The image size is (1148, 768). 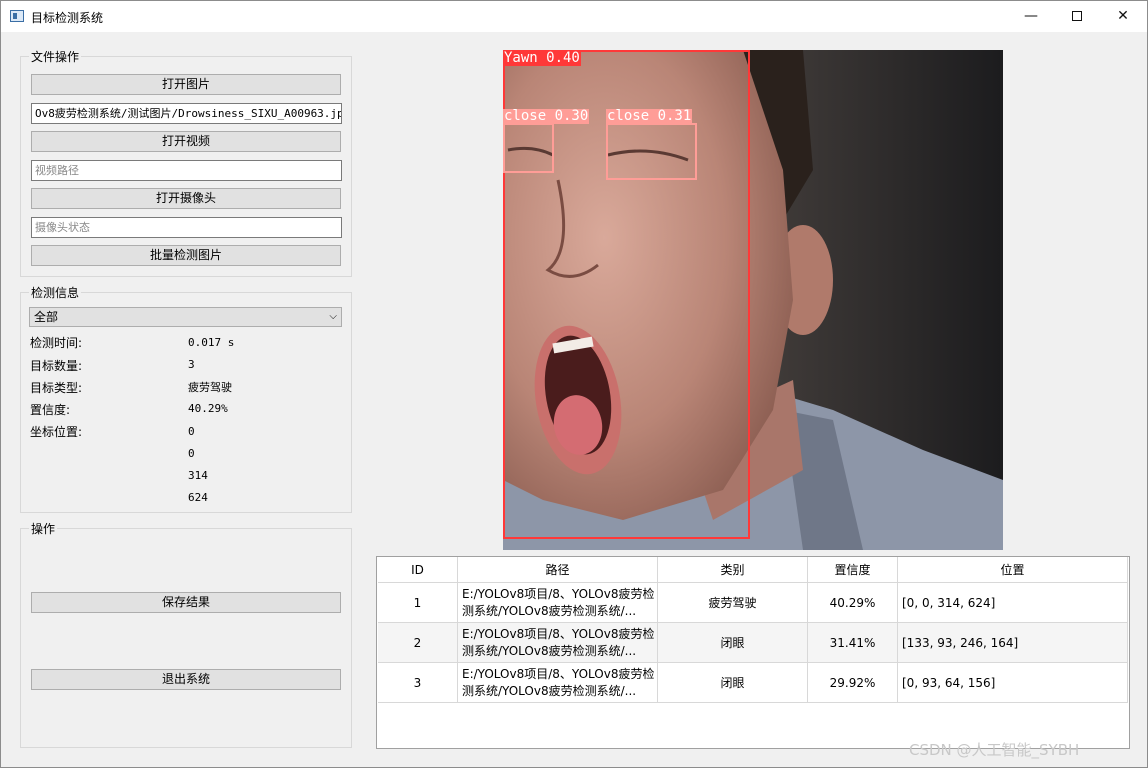 I want to click on bbox-close-left-label: close 0.30, so click(x=546, y=116).